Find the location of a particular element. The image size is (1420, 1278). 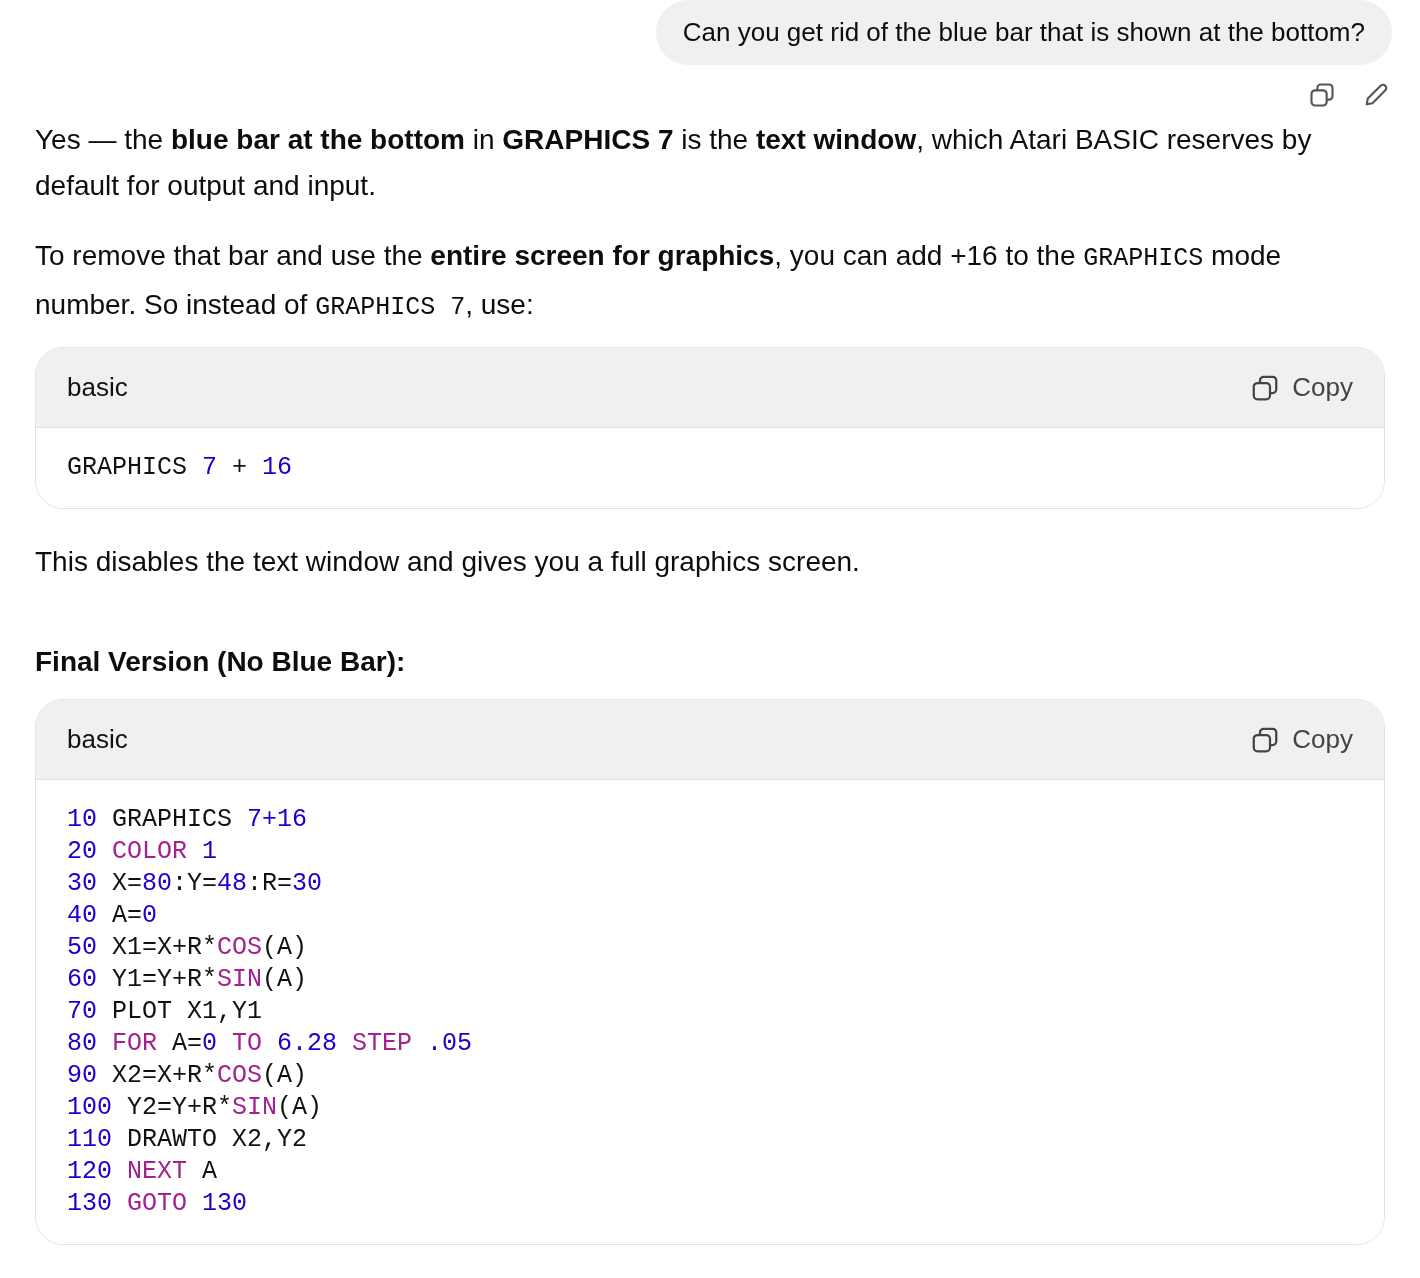

code-line: 60 Y1=Y+R*SIN(A) is located at coordinates (187, 980).